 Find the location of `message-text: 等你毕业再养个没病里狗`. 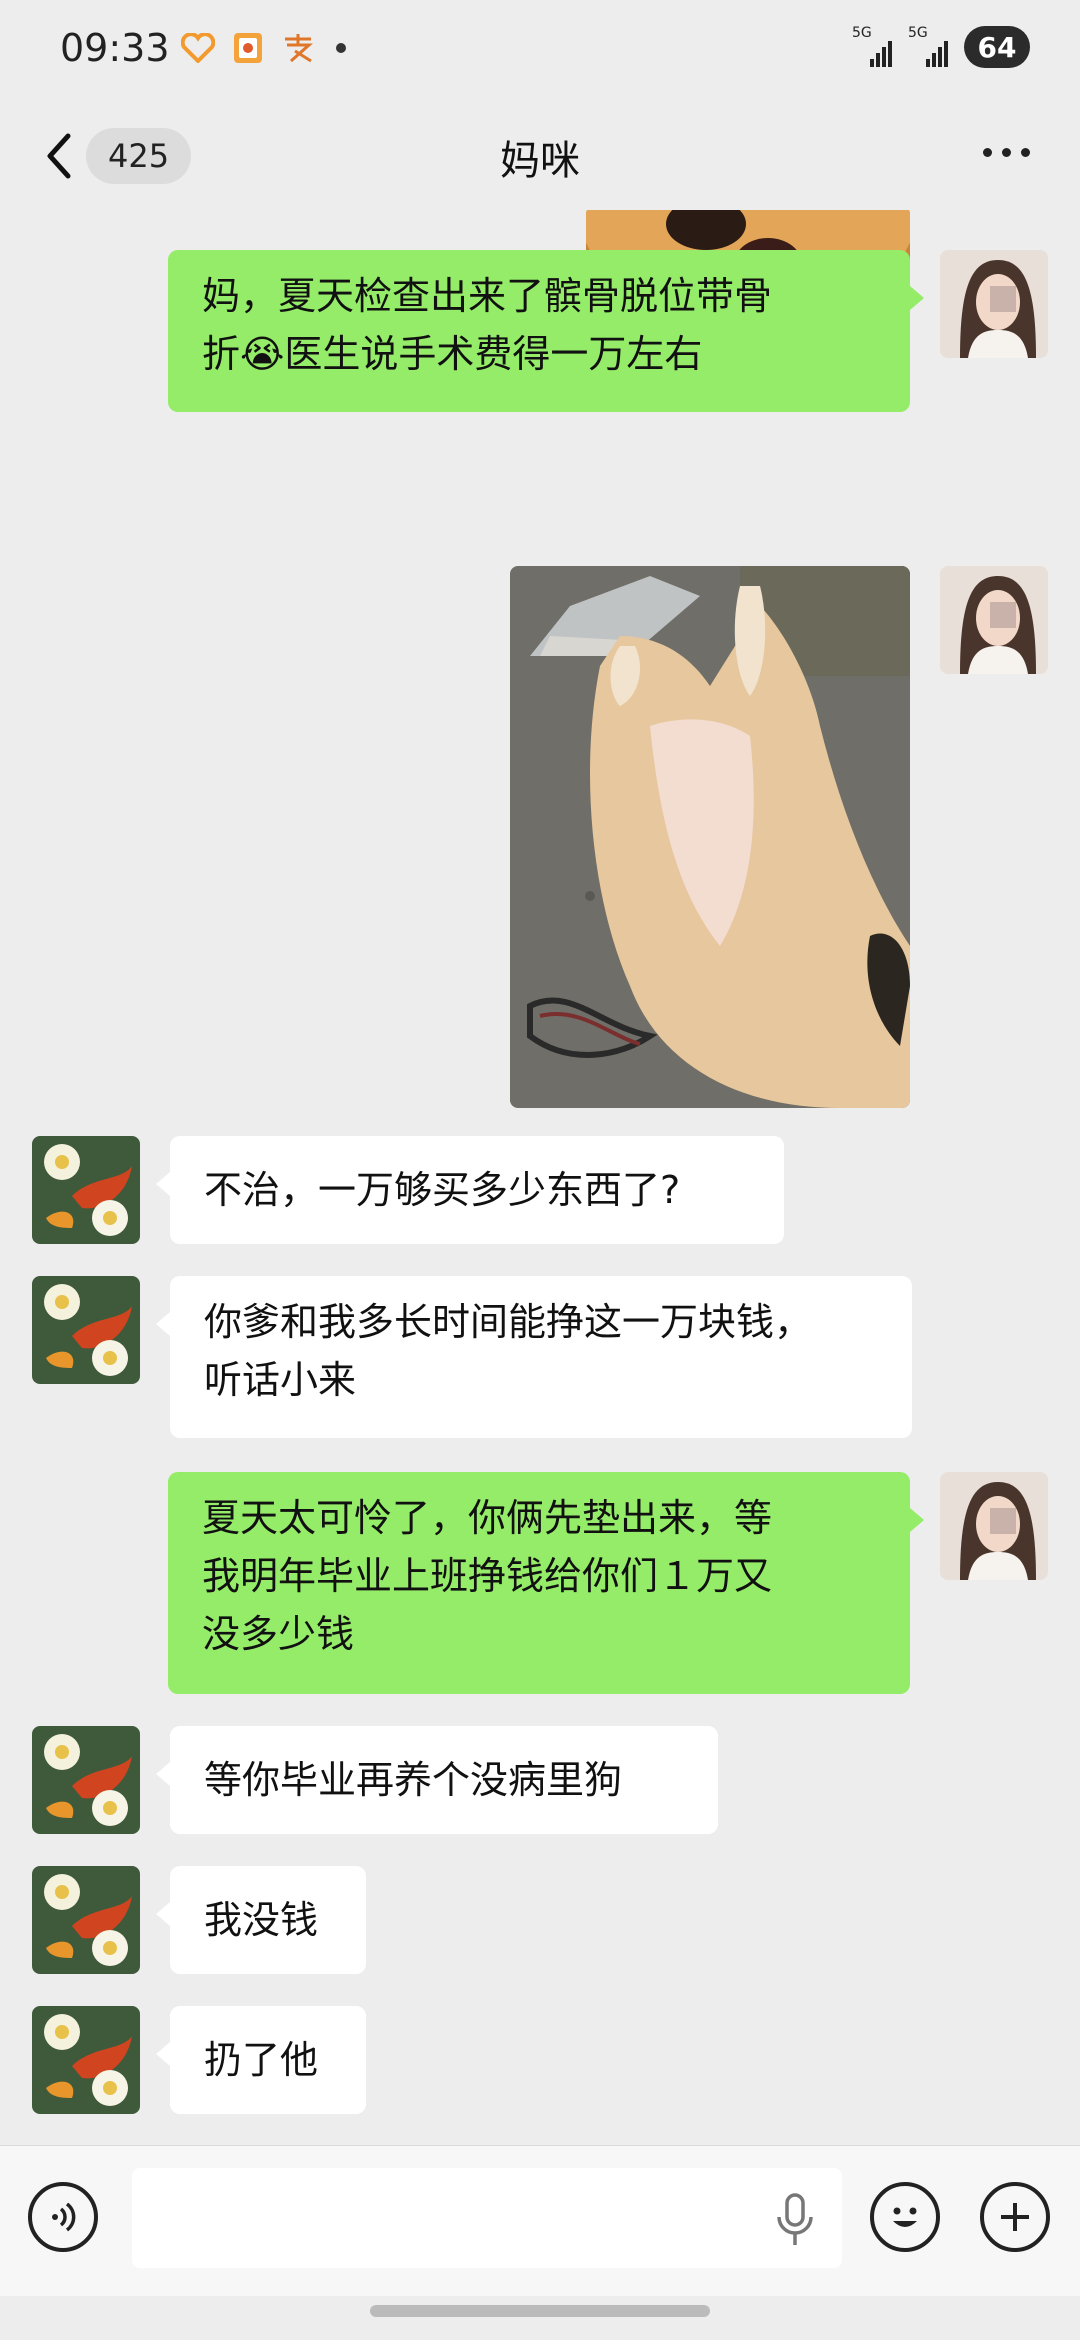

message-text: 等你毕业再养个没病里狗 is located at coordinates (413, 1780).